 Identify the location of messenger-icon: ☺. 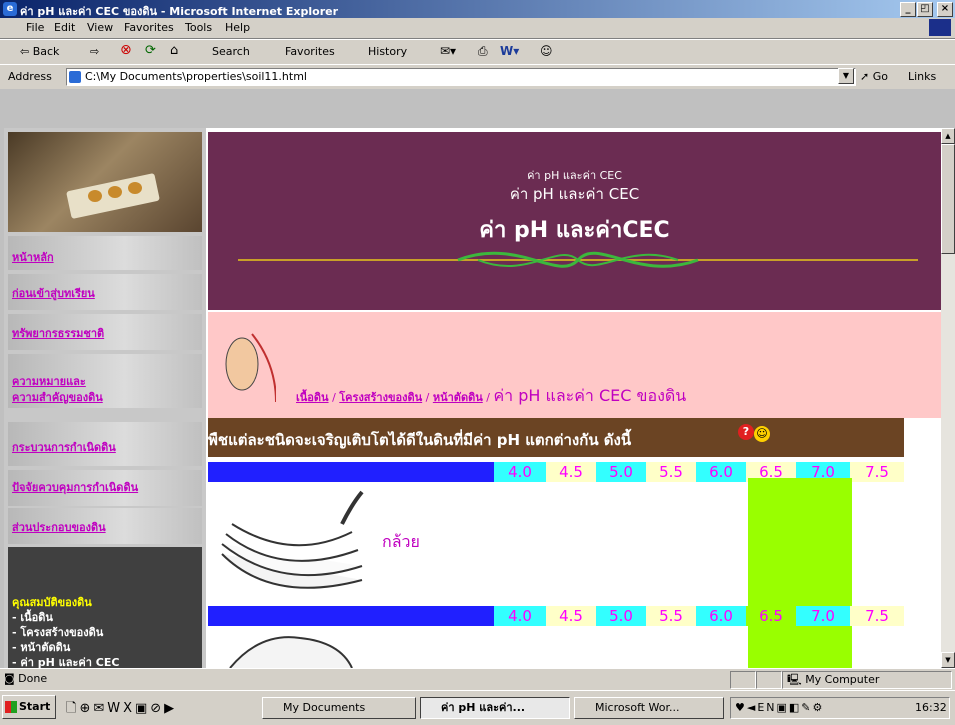
(546, 51).